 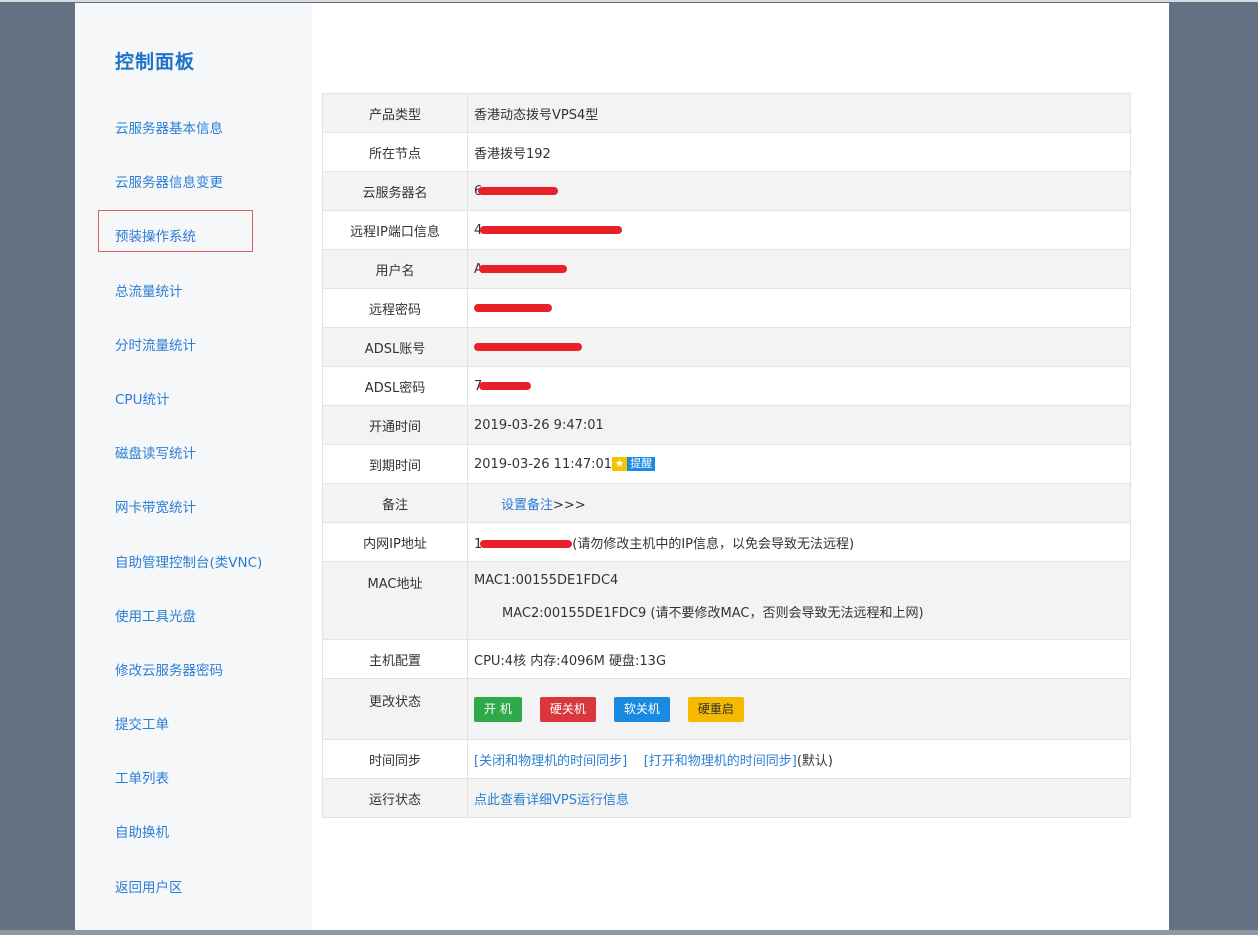 What do you see at coordinates (188, 690) in the screenshot?
I see `sidebar-item-change-password: 修改云服务器密码` at bounding box center [188, 690].